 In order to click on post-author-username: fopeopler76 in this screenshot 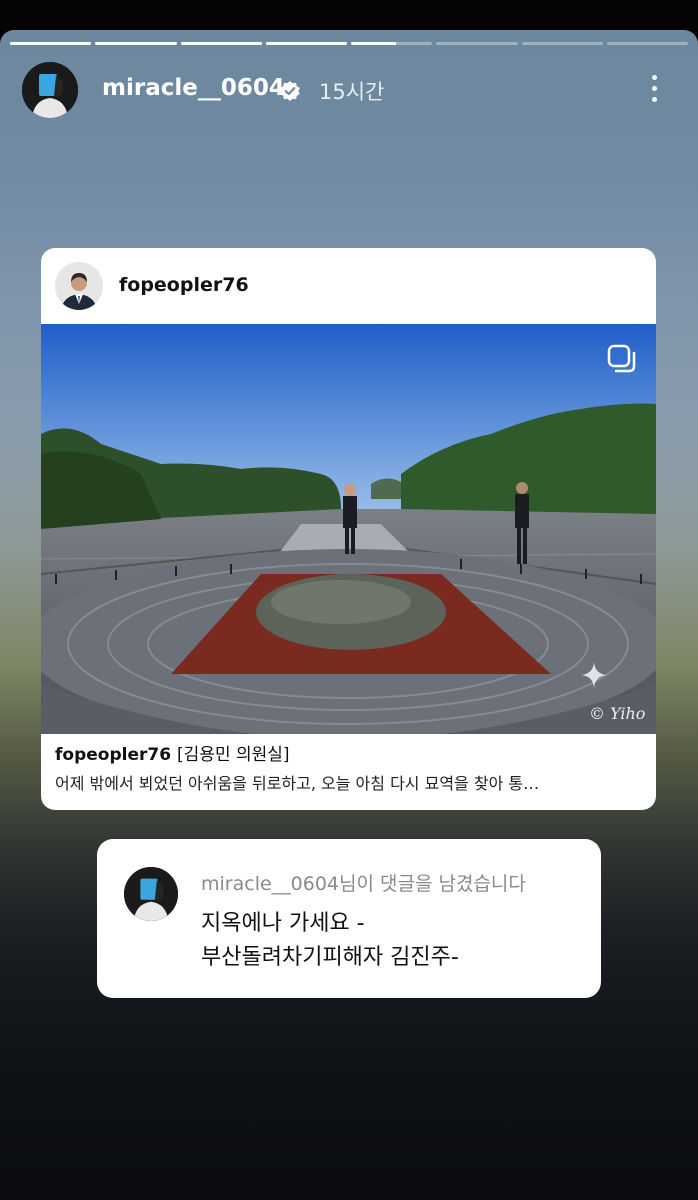, I will do `click(184, 285)`.